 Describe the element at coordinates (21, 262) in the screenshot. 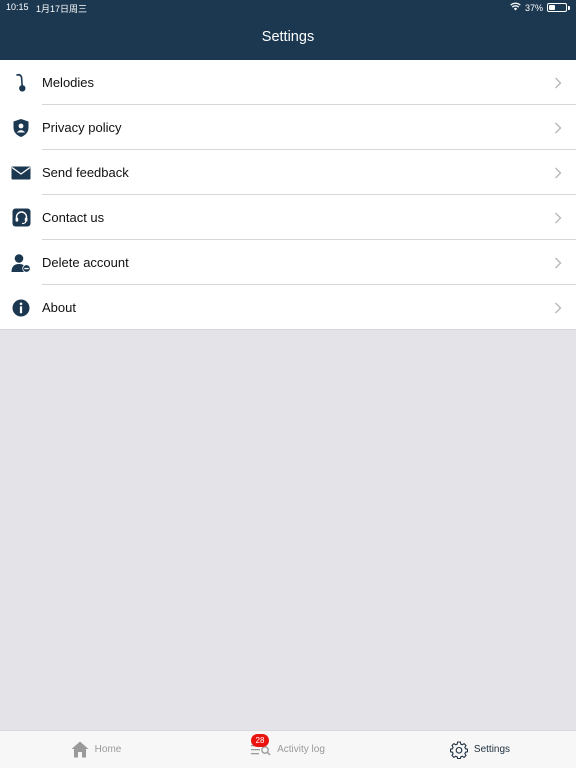

I see `user-remove-icon` at that location.